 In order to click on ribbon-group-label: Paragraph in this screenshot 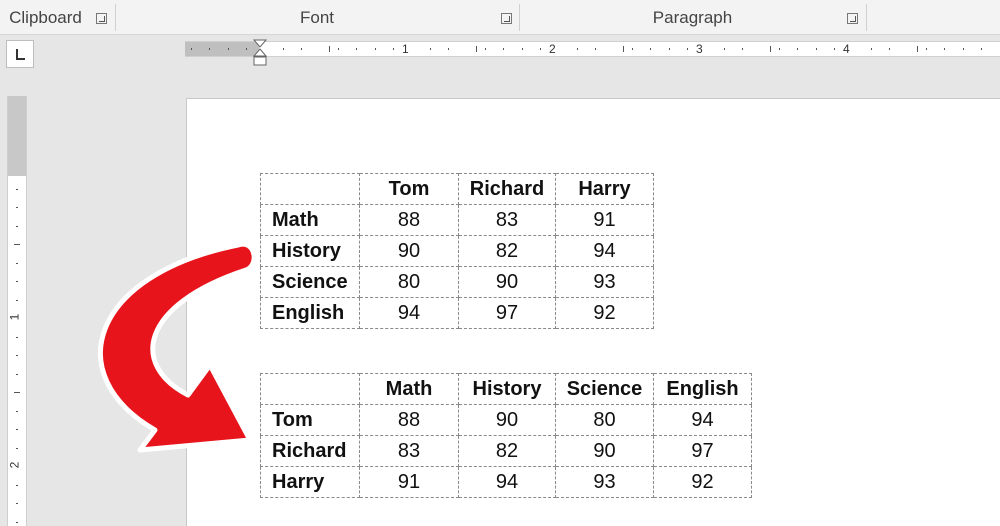, I will do `click(692, 17)`.